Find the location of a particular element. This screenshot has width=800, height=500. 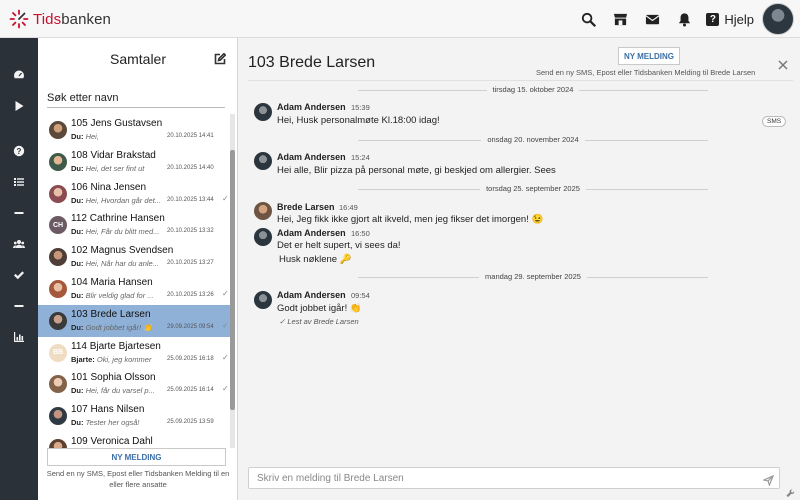

logo-text-part-1: Tids is located at coordinates (47, 19).